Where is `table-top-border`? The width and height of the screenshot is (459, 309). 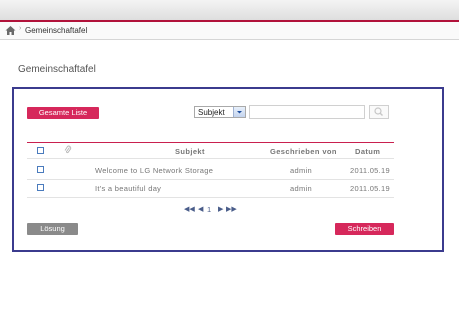 table-top-border is located at coordinates (210, 142).